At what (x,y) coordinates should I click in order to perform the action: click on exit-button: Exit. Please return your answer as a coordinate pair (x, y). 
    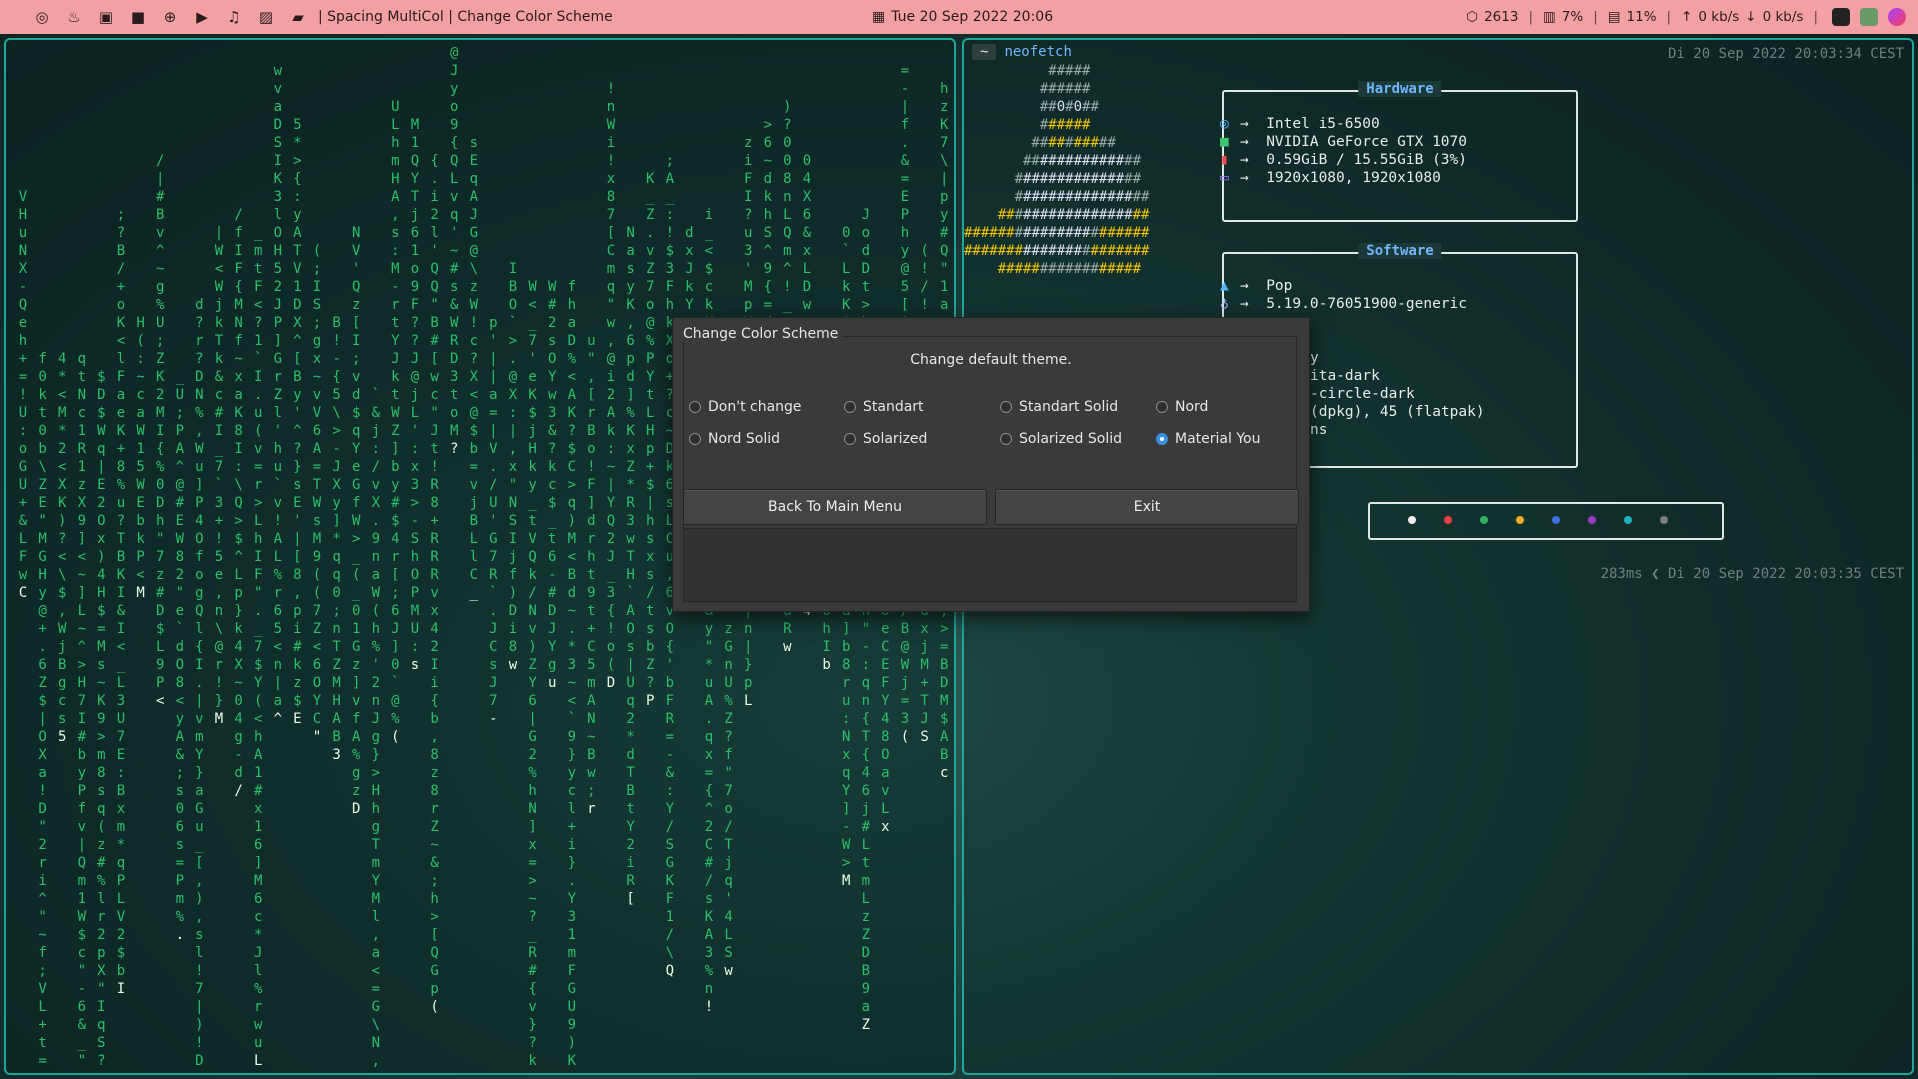
    Looking at the image, I should click on (1147, 507).